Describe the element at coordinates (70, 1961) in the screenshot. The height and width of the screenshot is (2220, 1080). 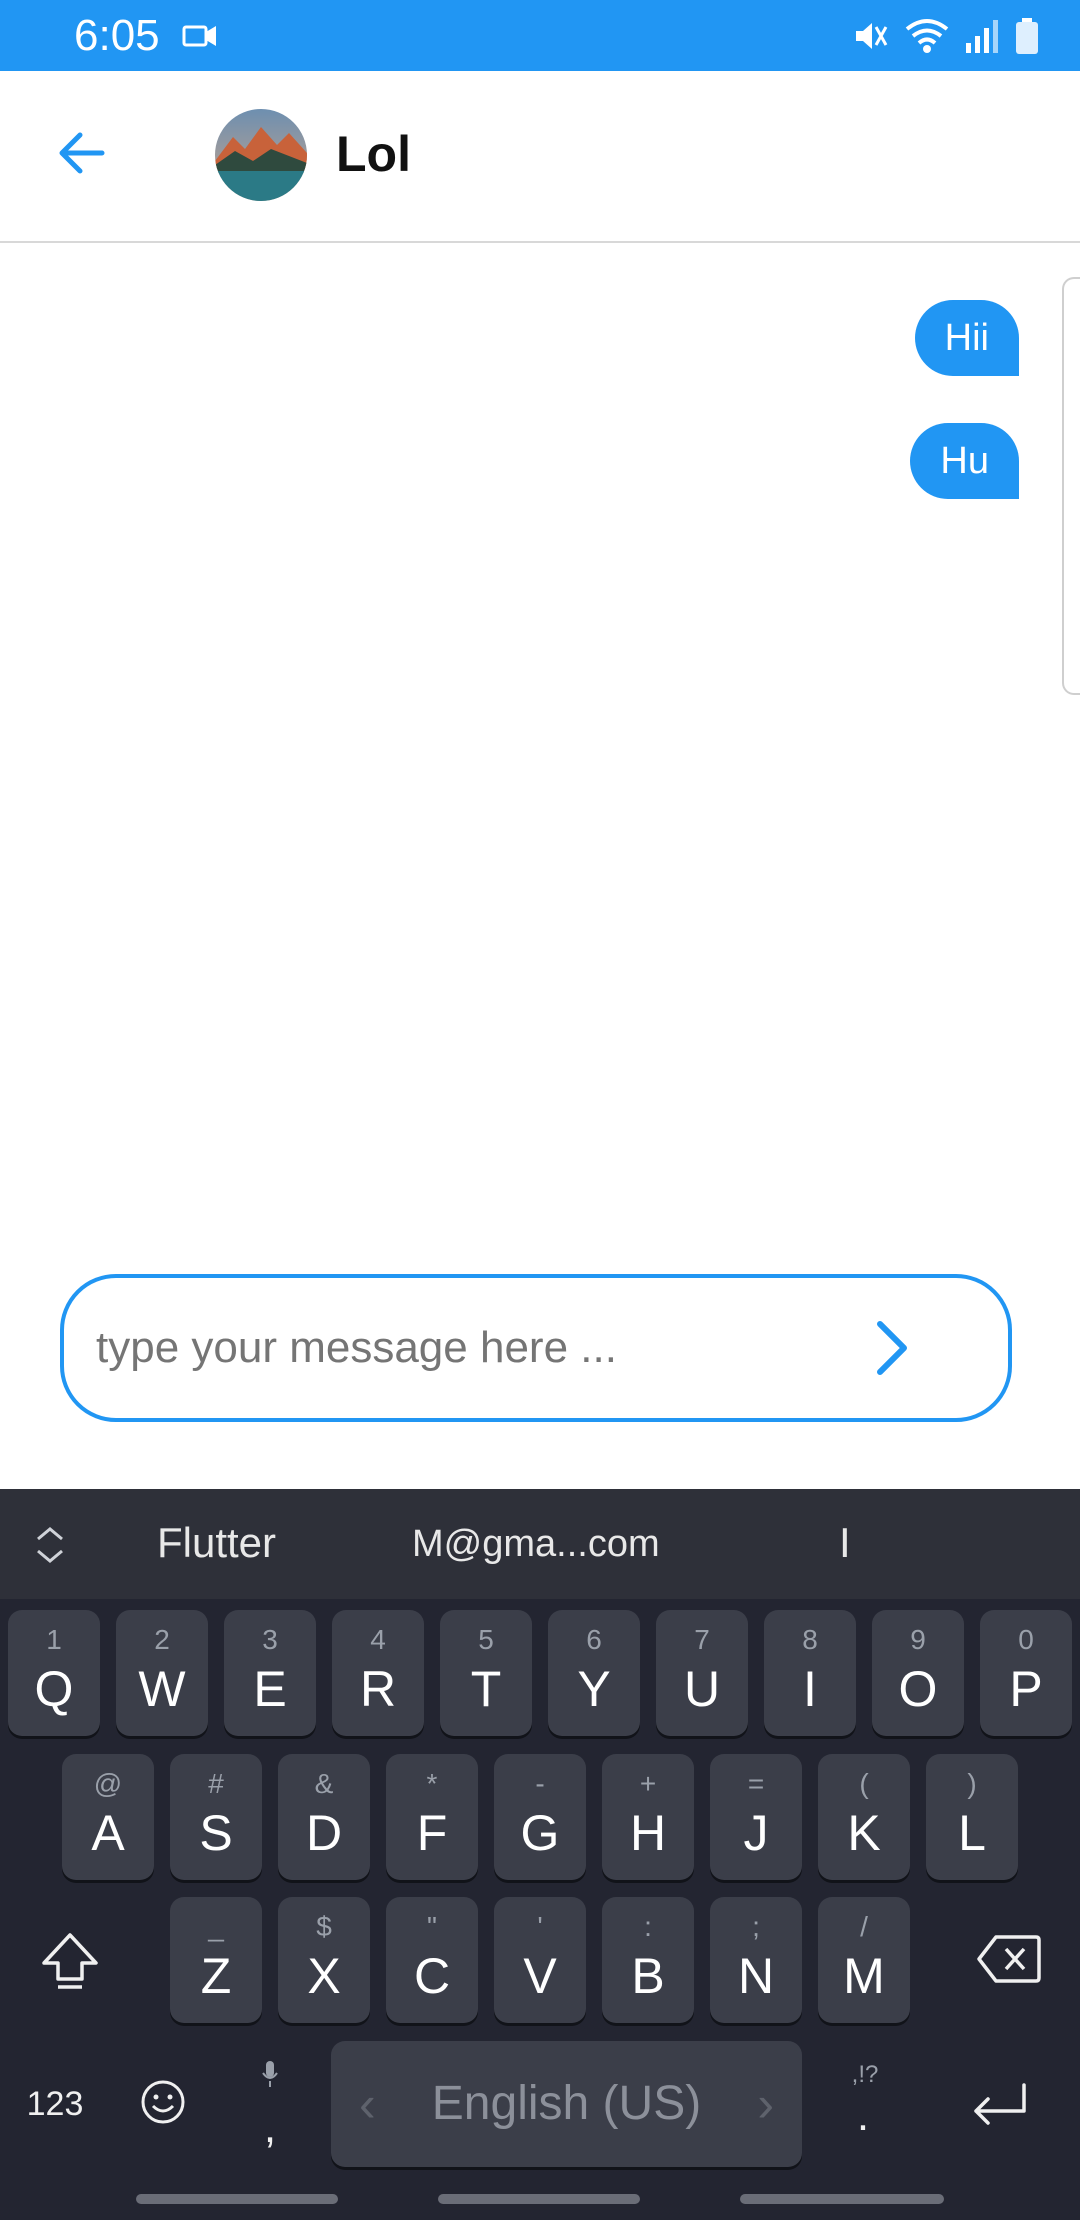
I see `shift-icon` at that location.